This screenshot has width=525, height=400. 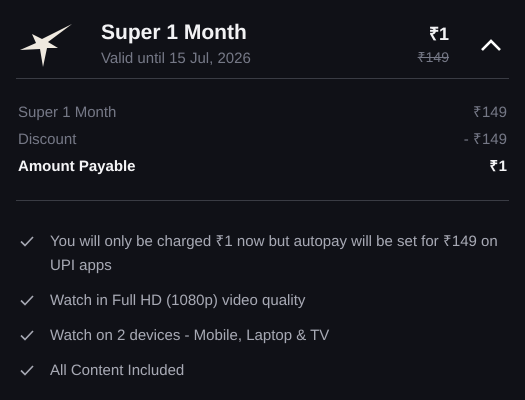 What do you see at coordinates (174, 33) in the screenshot?
I see `plan-title: Super 1 Month` at bounding box center [174, 33].